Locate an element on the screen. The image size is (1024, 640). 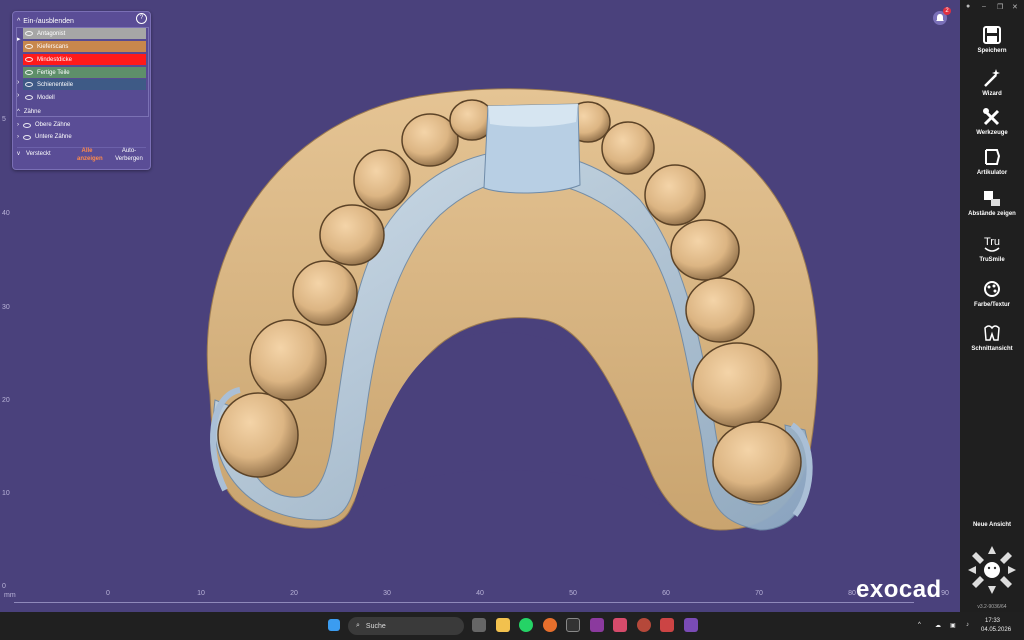
svg-text: Tru is located at coordinates (992, 242).